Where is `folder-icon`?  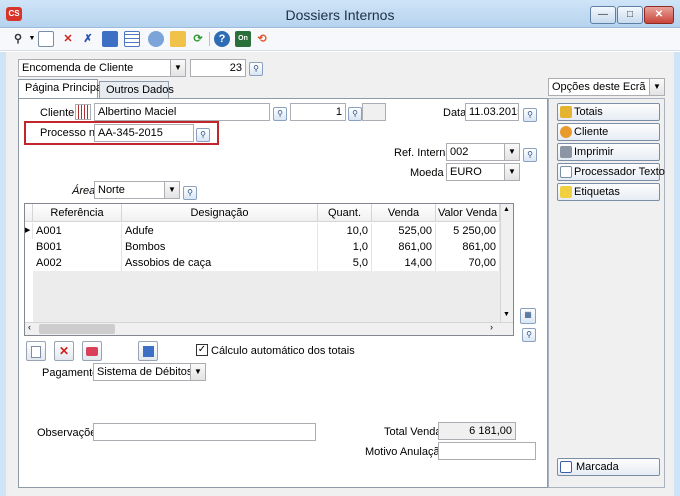
folder-icon is located at coordinates (178, 39).